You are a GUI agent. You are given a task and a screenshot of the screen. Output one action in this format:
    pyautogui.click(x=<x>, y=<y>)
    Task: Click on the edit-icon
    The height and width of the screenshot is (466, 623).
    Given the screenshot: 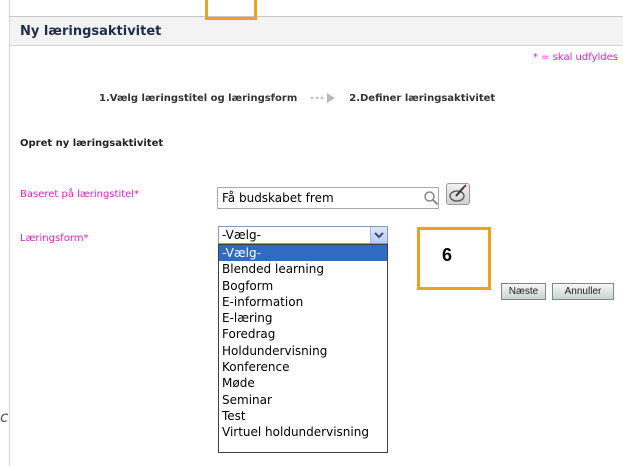 What is the action you would take?
    pyautogui.click(x=458, y=194)
    